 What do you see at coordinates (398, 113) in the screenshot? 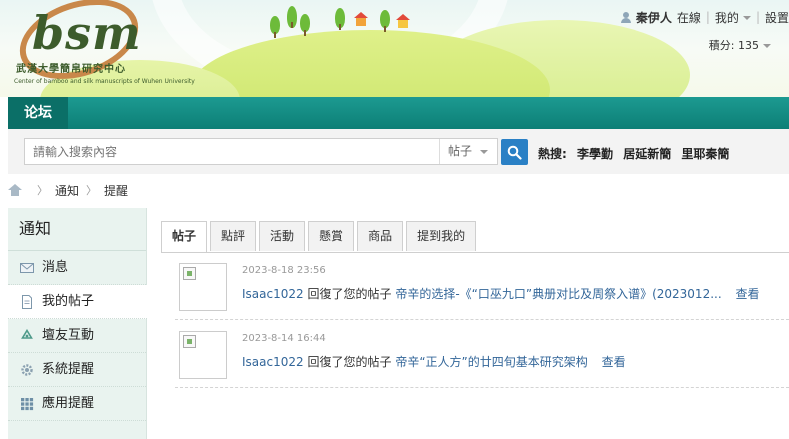
I see `main-nav: 论坛` at bounding box center [398, 113].